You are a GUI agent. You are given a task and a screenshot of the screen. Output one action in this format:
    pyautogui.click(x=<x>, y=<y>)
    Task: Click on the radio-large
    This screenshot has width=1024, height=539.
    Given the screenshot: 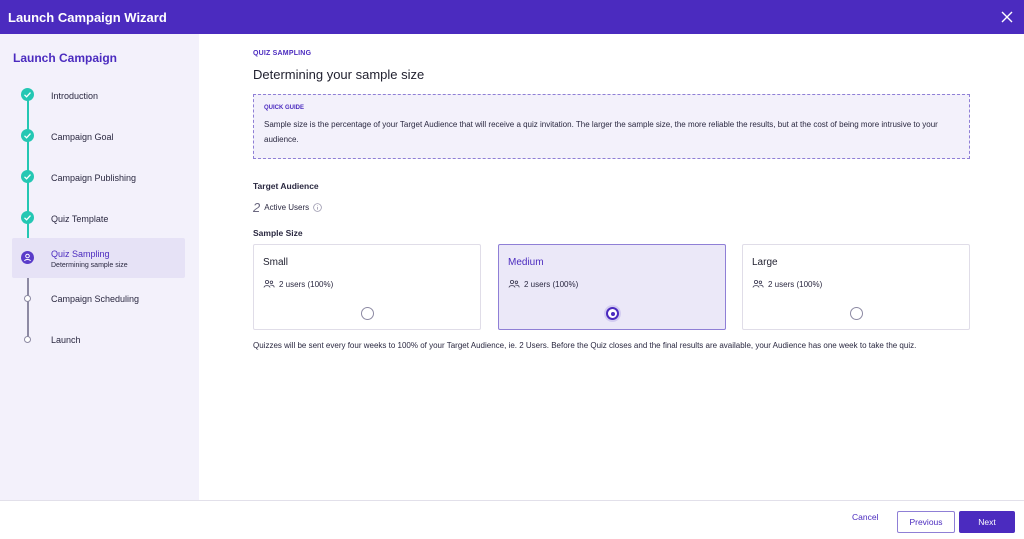 What is the action you would take?
    pyautogui.click(x=856, y=313)
    